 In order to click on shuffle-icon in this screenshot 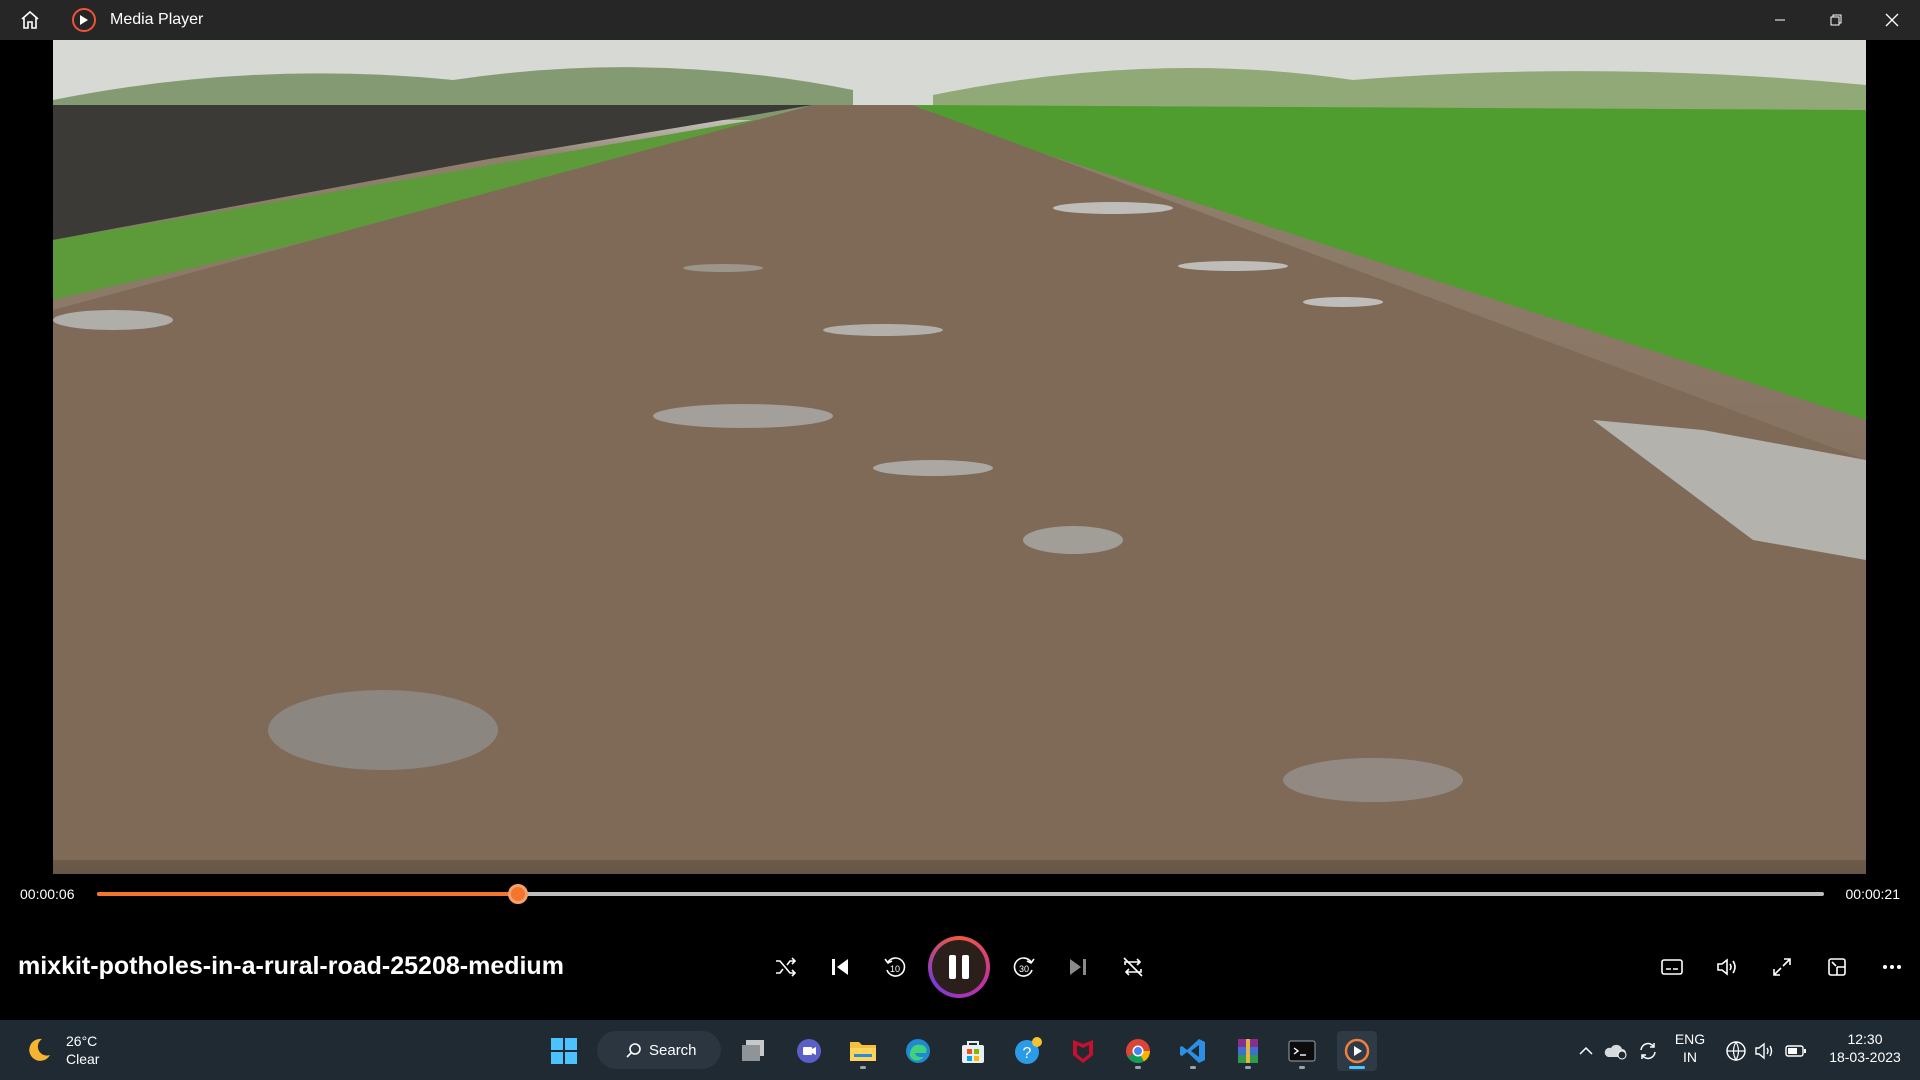, I will do `click(786, 967)`.